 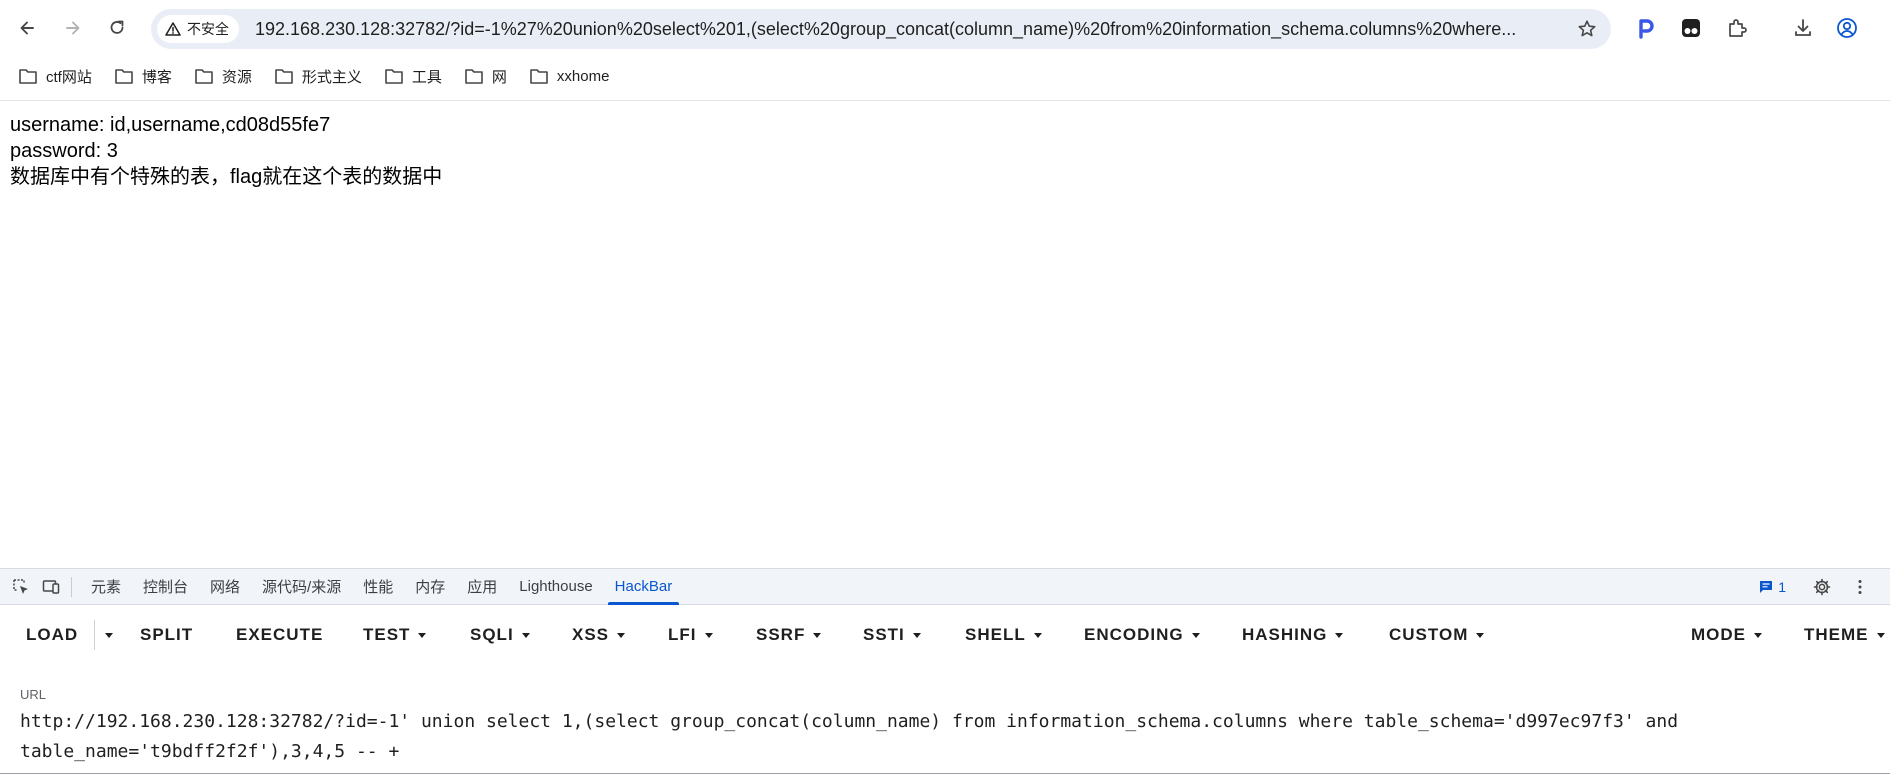 What do you see at coordinates (165, 587) in the screenshot?
I see `tab-console: 控制台` at bounding box center [165, 587].